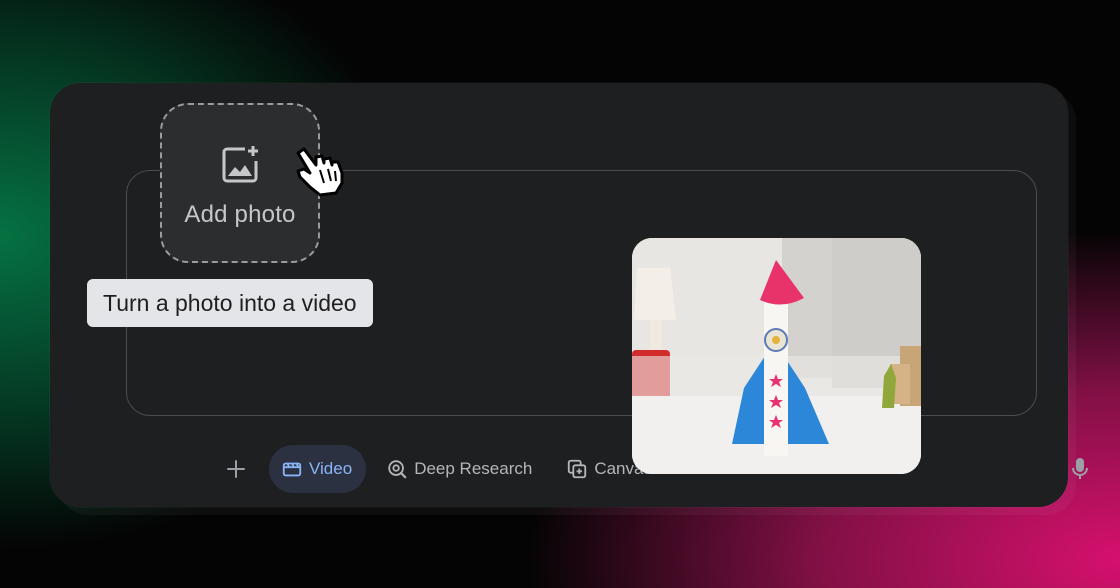 This screenshot has height=588, width=1120. I want to click on deep-research-tool-label: Deep Research, so click(473, 468).